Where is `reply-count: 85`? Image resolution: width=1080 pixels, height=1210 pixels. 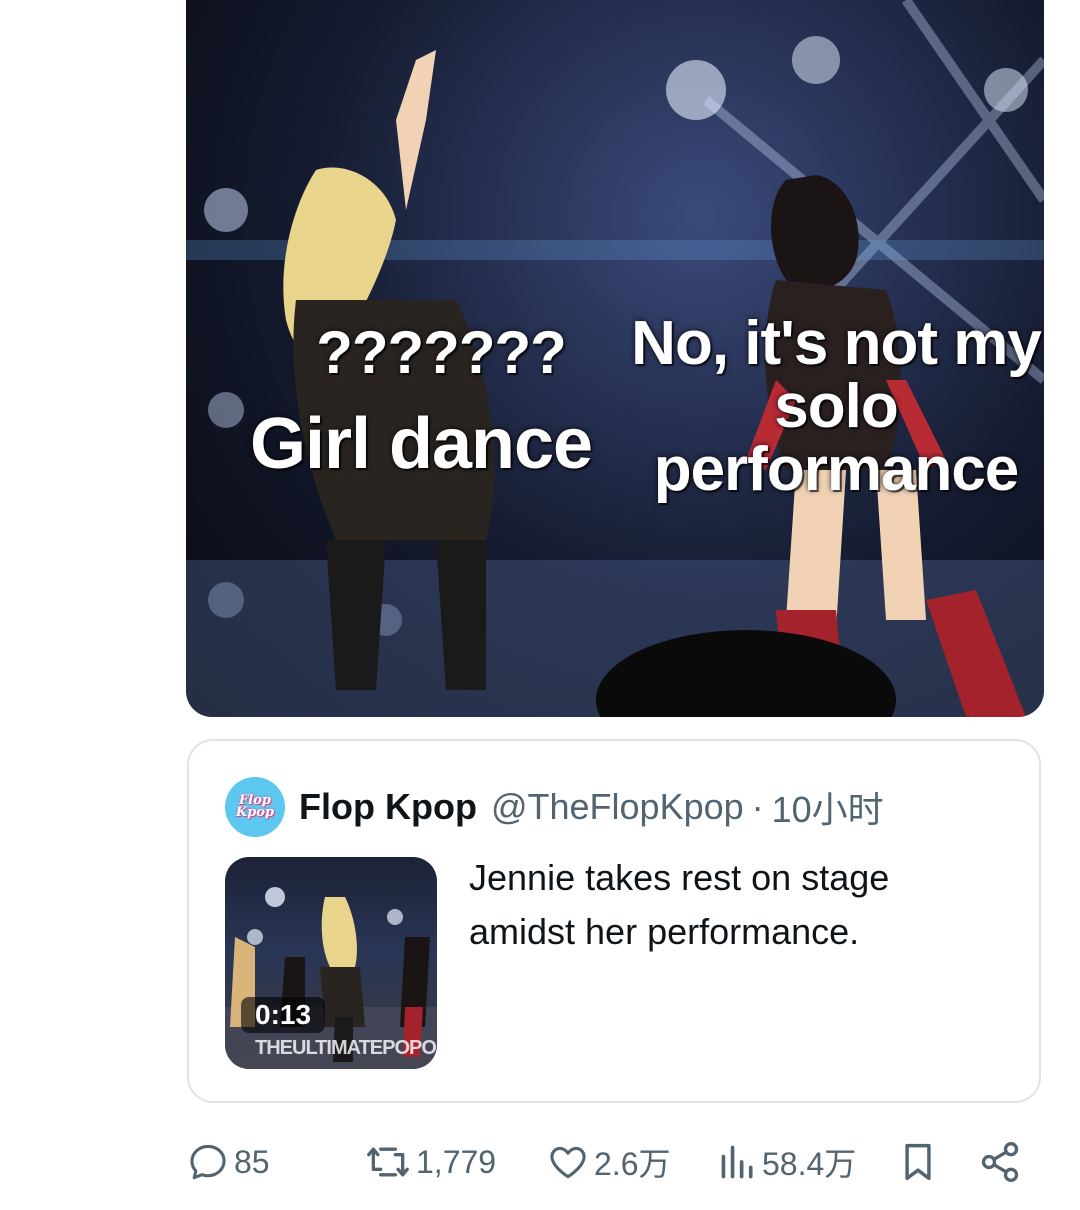
reply-count: 85 is located at coordinates (252, 1161).